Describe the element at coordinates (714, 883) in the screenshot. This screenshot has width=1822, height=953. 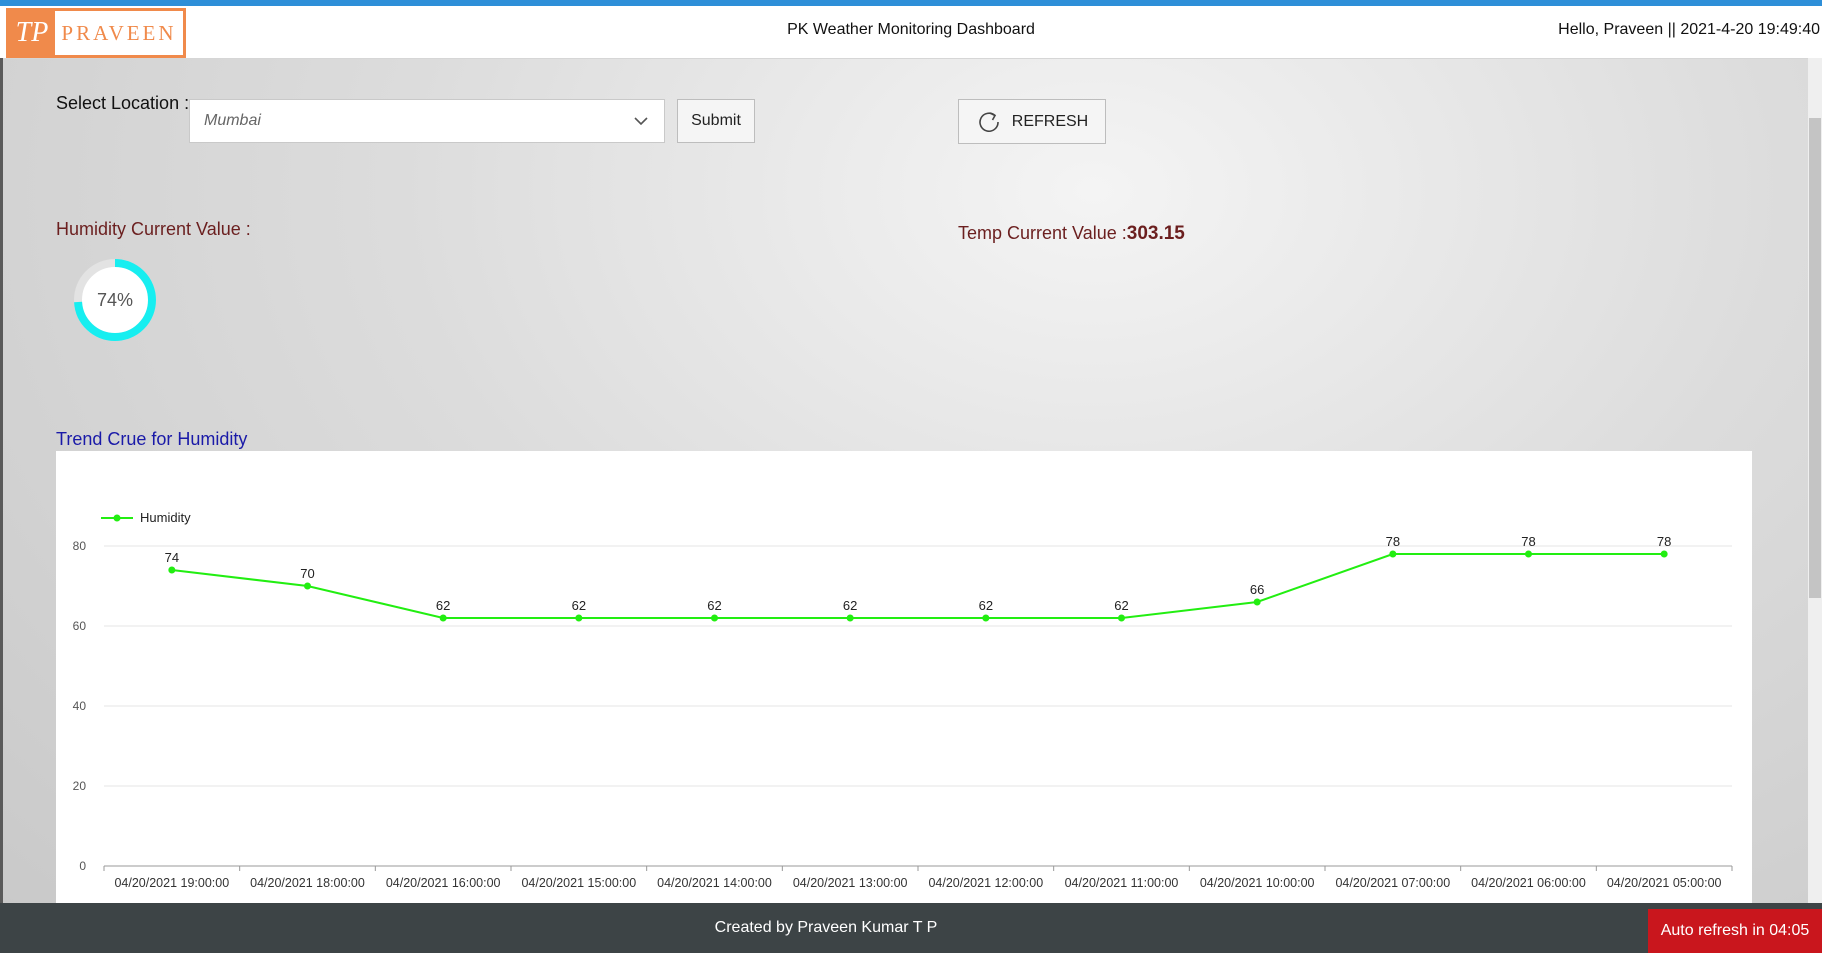
I see `x-tick-label: 04/20/2021 14:00:00` at that location.